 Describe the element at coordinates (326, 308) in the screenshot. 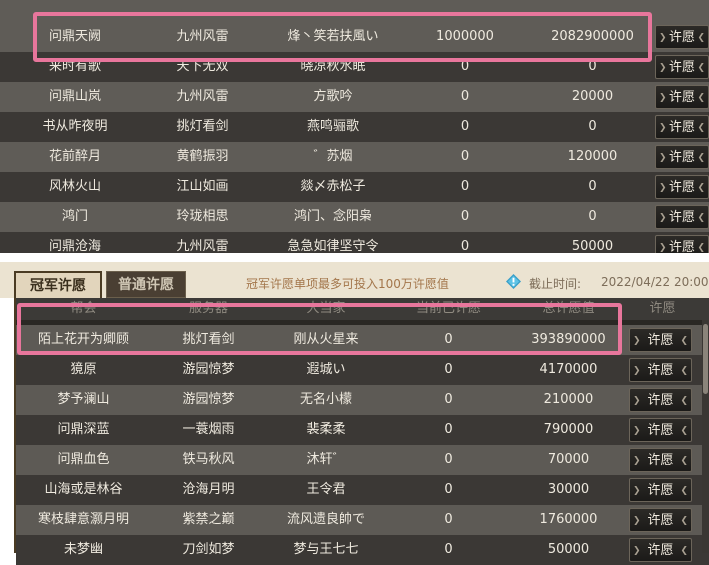

I see `header-leader: 大当家` at that location.